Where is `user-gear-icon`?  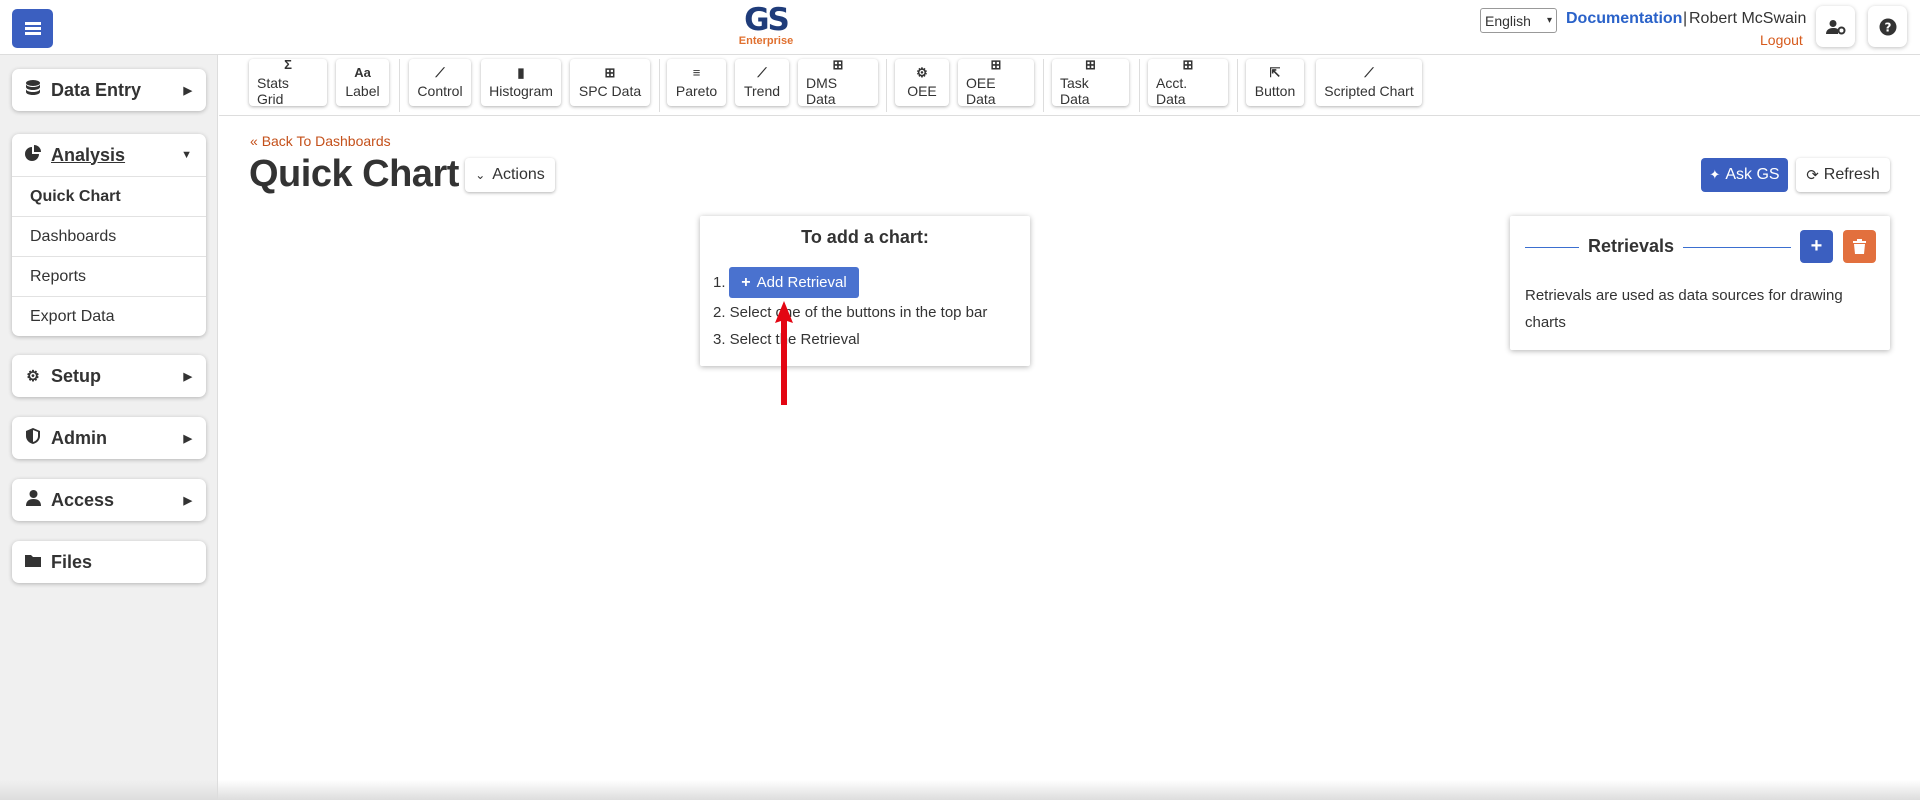
user-gear-icon is located at coordinates (1835, 26).